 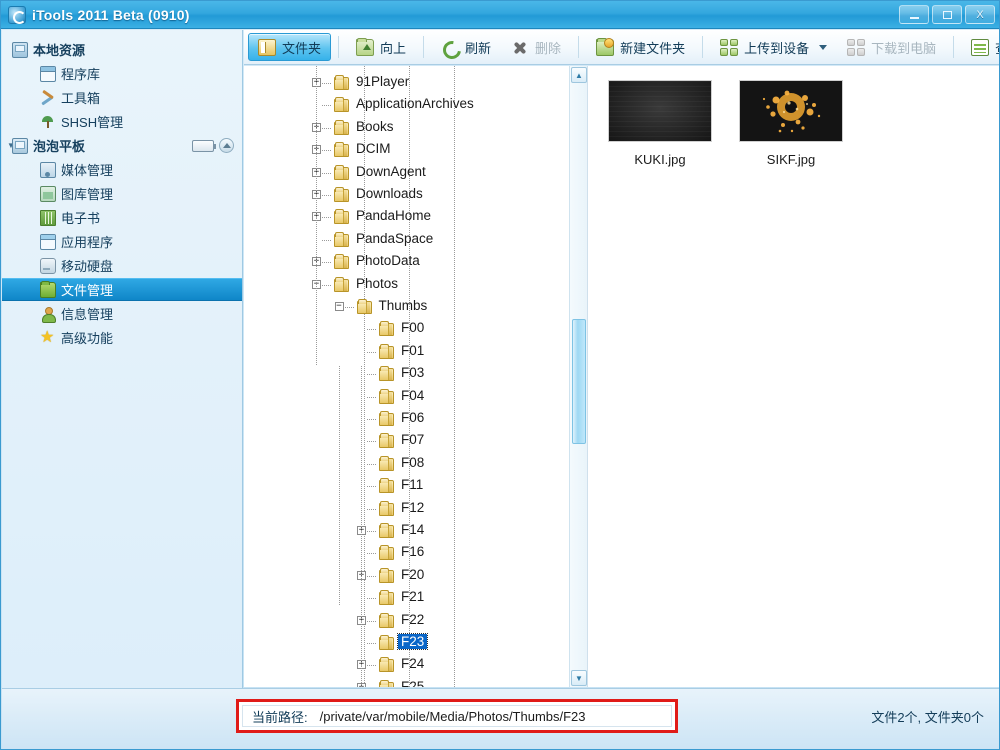 I want to click on tree-node-label: F00, so click(x=412, y=327).